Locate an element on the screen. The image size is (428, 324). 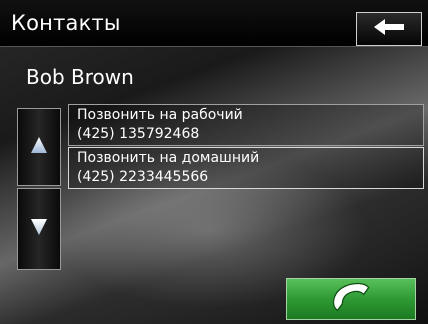
call-home-item: Позвонить на домашний (425) 2233445566 is located at coordinates (246, 168).